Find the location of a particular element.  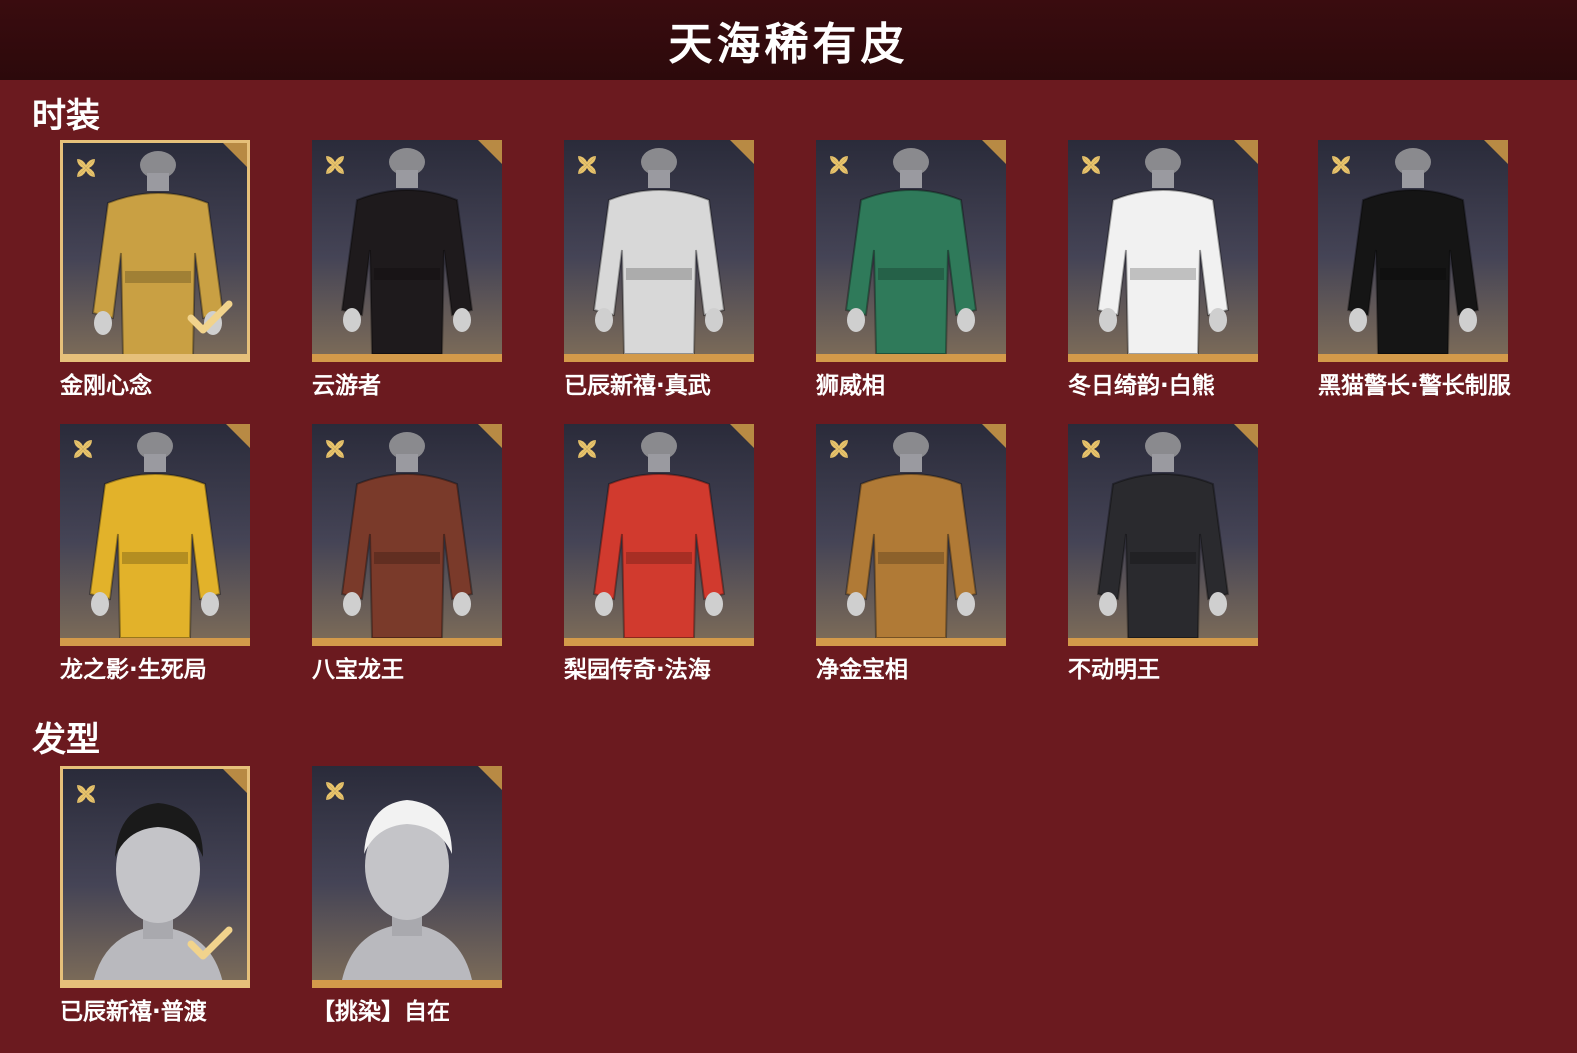

outfit-name-label: 狮威相 is located at coordinates (850, 386).